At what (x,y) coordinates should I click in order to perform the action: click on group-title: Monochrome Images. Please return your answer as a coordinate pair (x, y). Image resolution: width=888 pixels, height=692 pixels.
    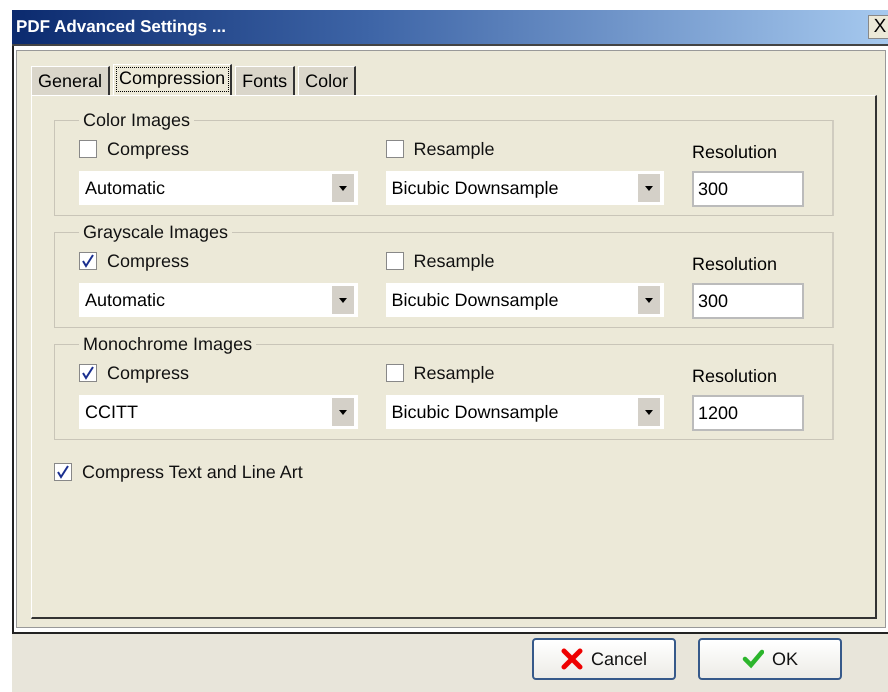
    Looking at the image, I should click on (168, 344).